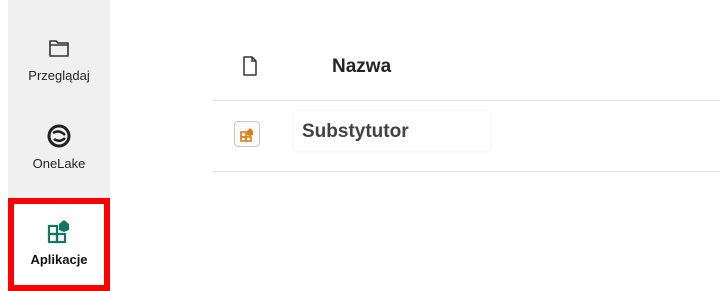  I want to click on rail-item-label: OneLake, so click(59, 163).